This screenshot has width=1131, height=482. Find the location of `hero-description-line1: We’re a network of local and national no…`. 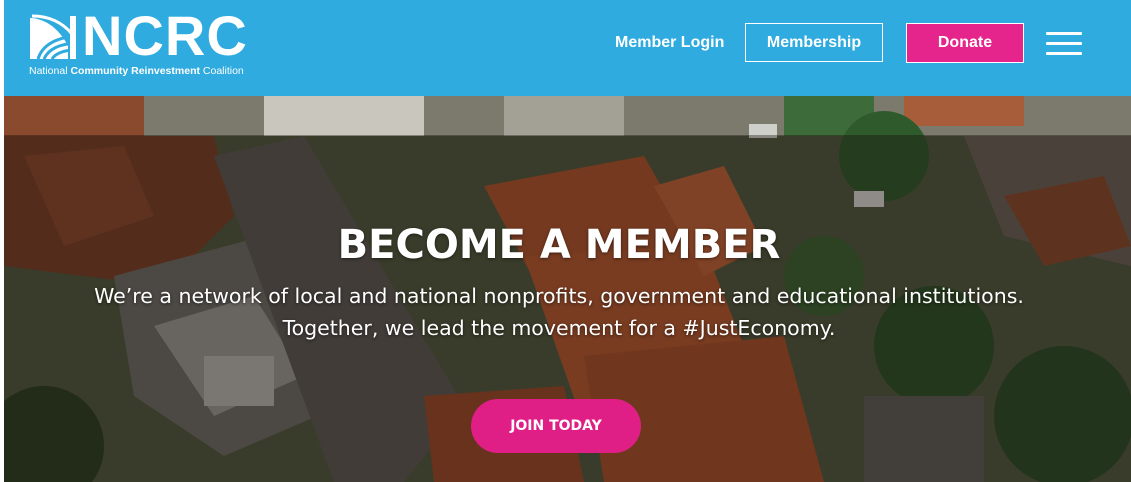

hero-description-line1: We’re a network of local and national no… is located at coordinates (559, 296).